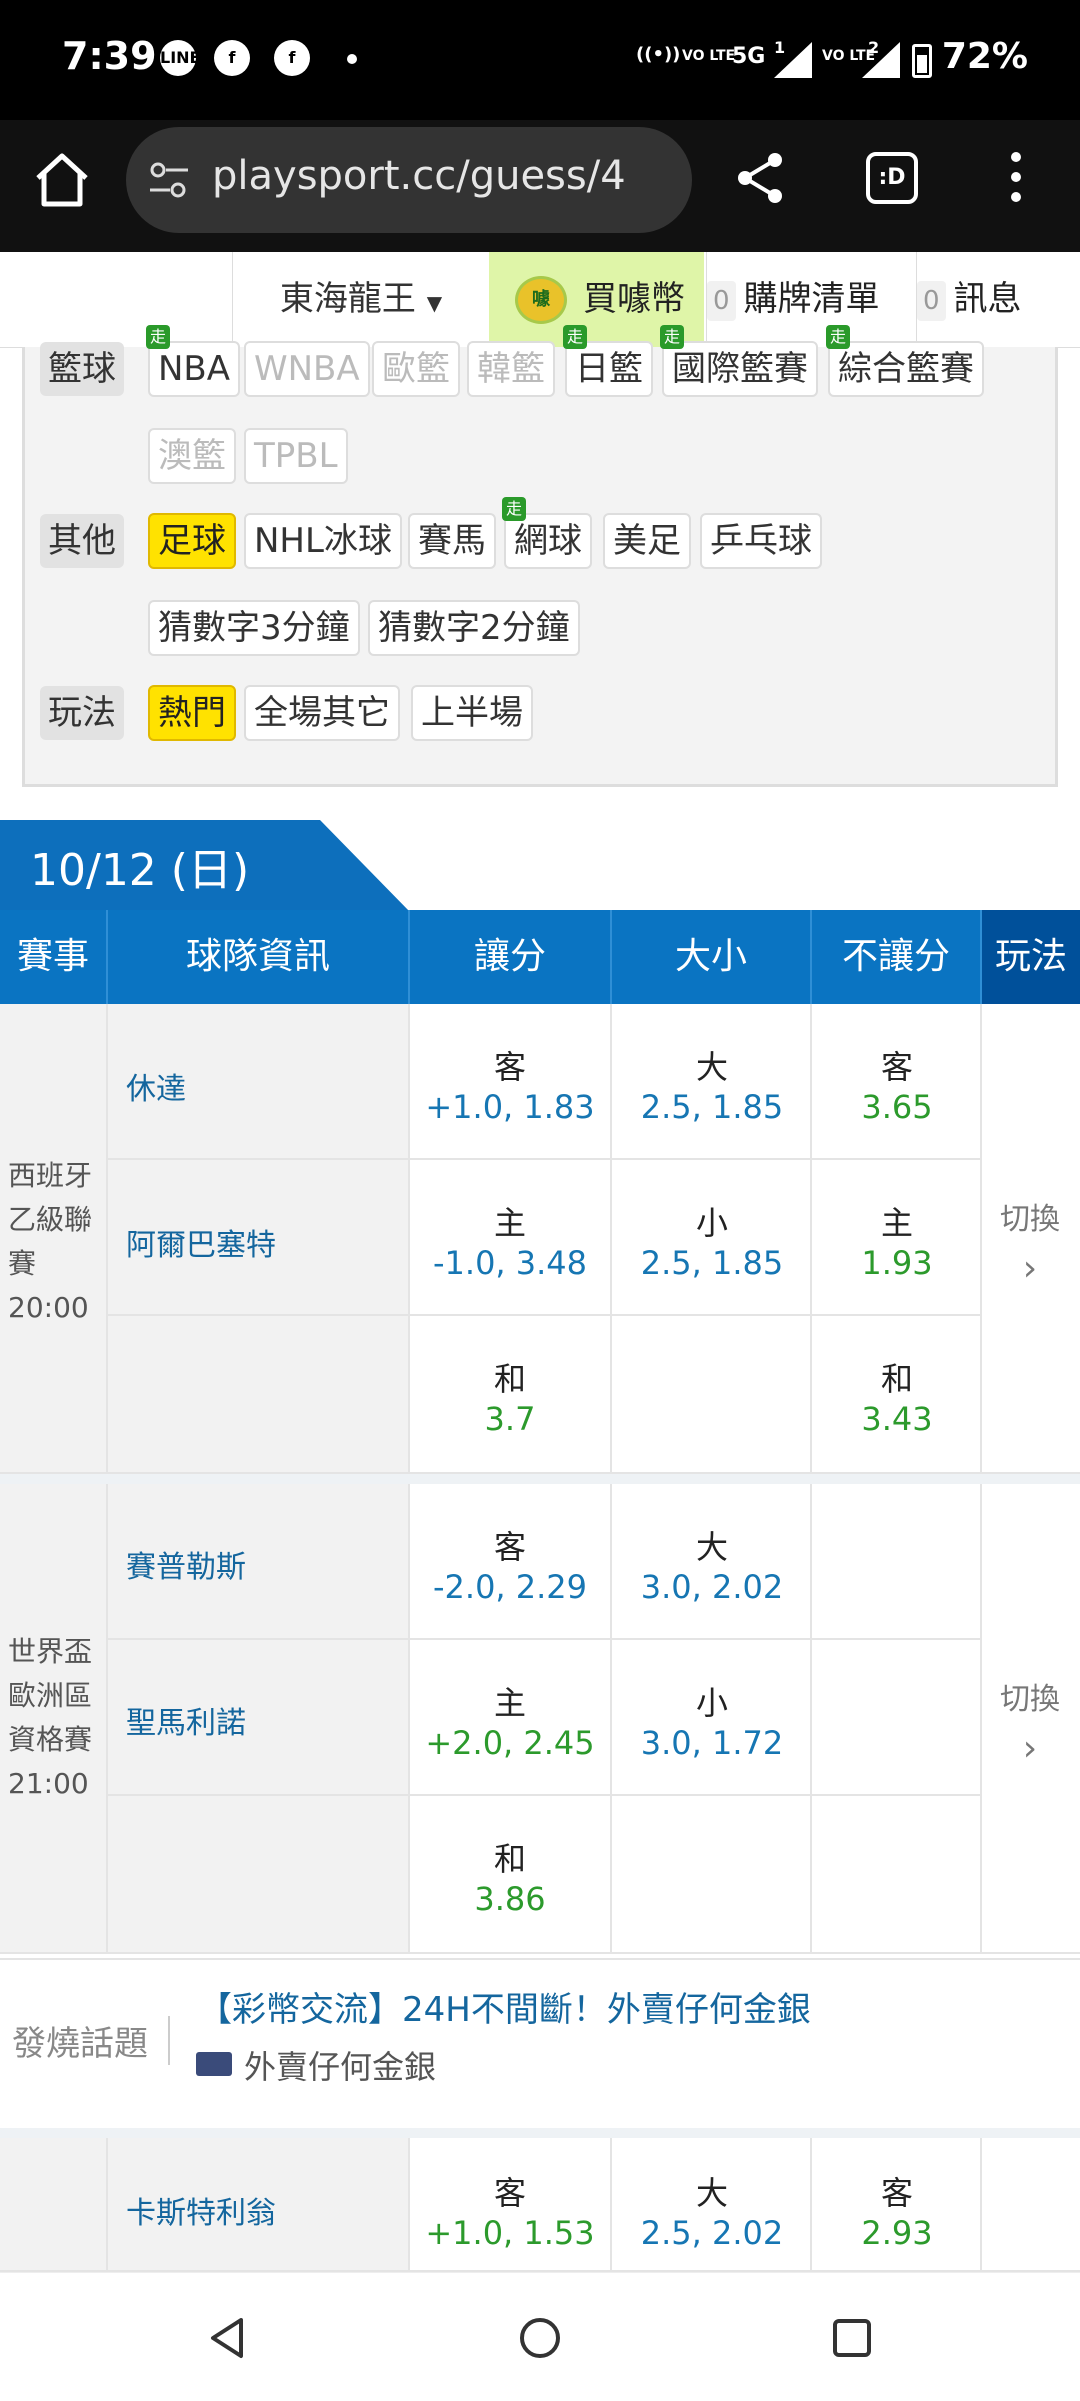  Describe the element at coordinates (647, 541) in the screenshot. I see `chip-american-football: 美足` at that location.